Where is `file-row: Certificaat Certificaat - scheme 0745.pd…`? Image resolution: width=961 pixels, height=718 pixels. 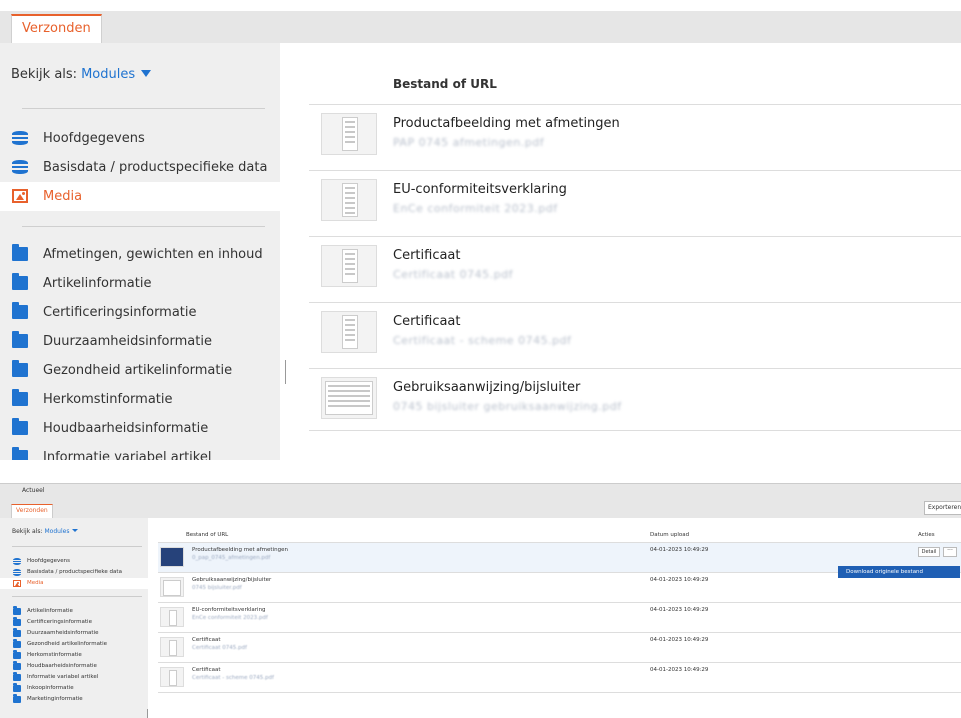 file-row: Certificaat Certificaat - scheme 0745.pd… is located at coordinates (635, 335).